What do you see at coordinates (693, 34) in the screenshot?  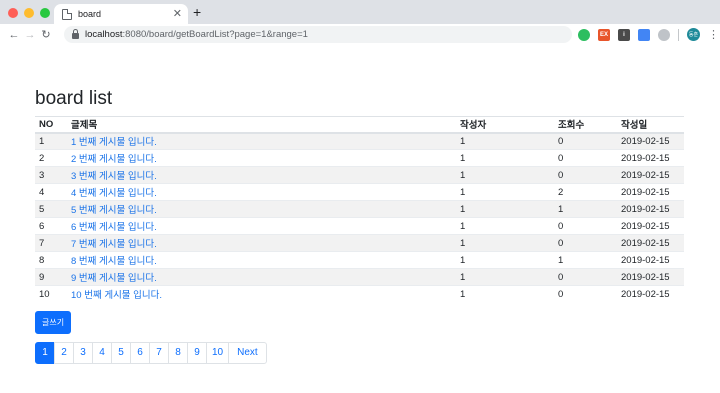 I see `profile-avatar: 동훈` at bounding box center [693, 34].